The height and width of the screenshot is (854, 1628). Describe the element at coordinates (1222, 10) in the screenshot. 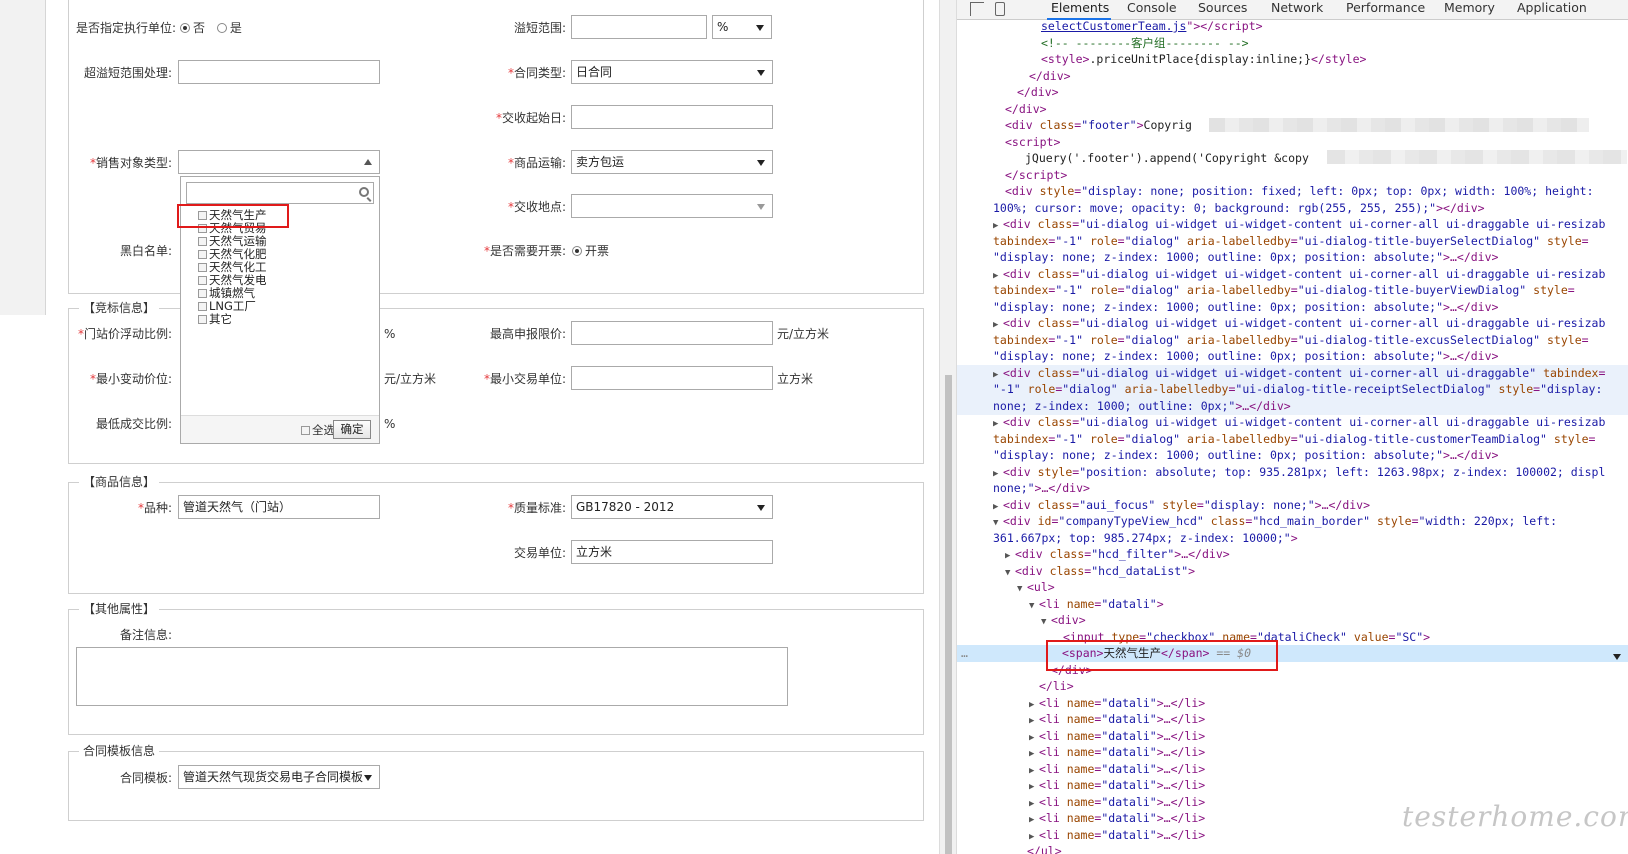

I see `tab-sources: Sources` at that location.